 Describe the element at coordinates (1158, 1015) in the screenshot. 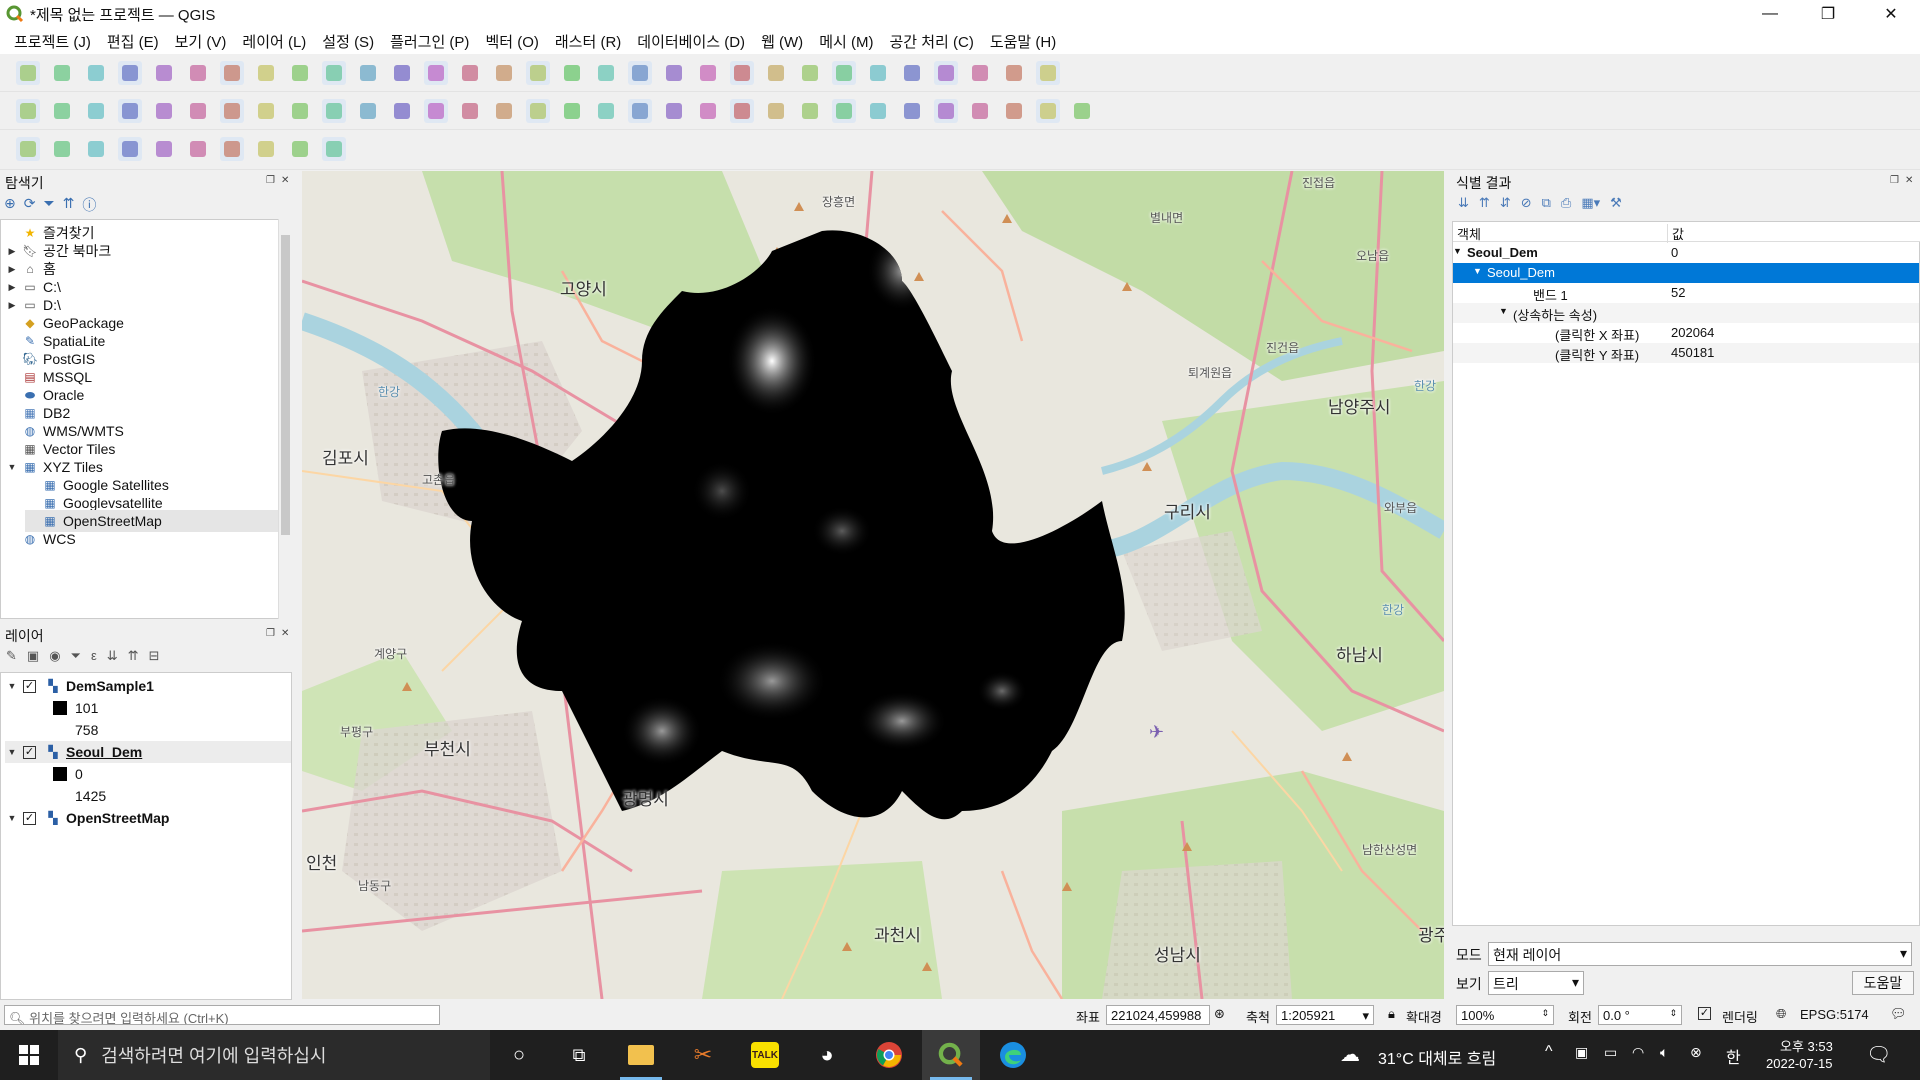

I see `coordinate-input: 221024,459988` at that location.